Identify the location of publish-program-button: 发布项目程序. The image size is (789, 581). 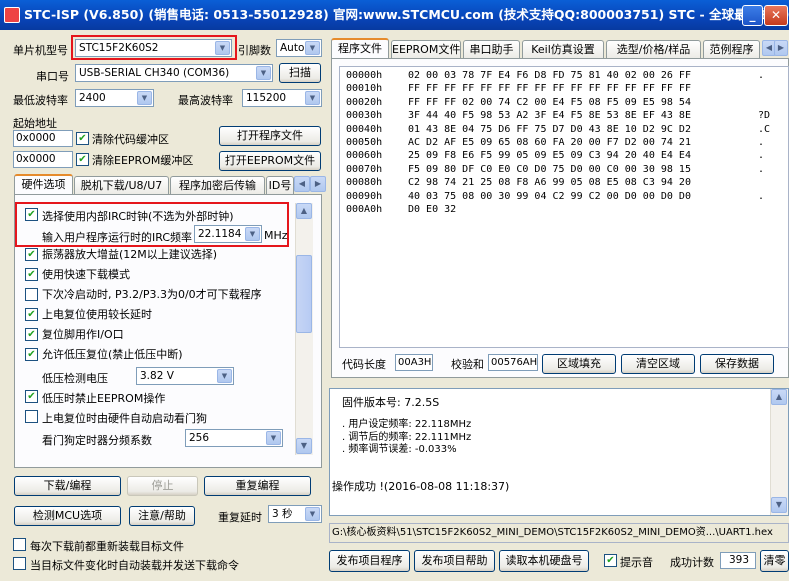
(369, 561).